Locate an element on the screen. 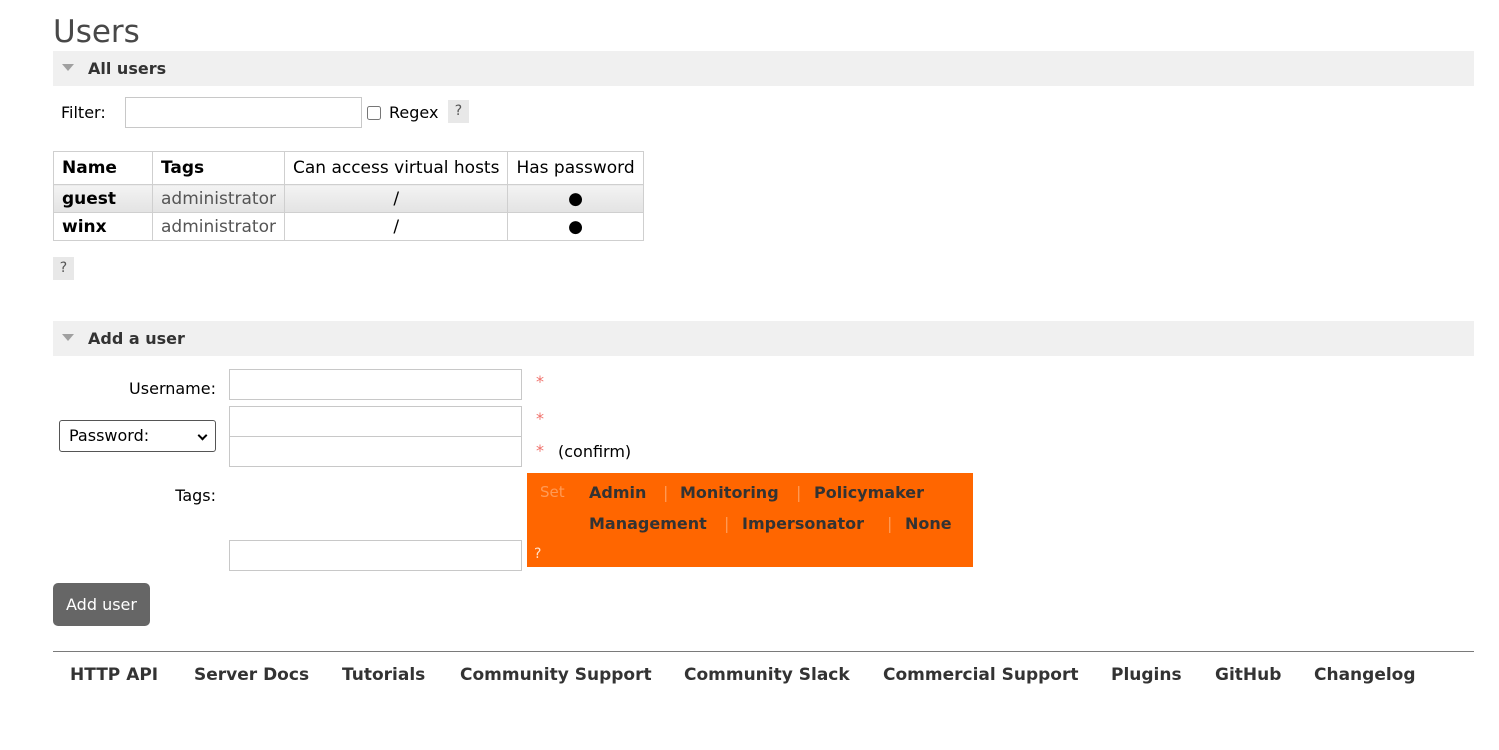  all-users-header-label: All users is located at coordinates (127, 68).